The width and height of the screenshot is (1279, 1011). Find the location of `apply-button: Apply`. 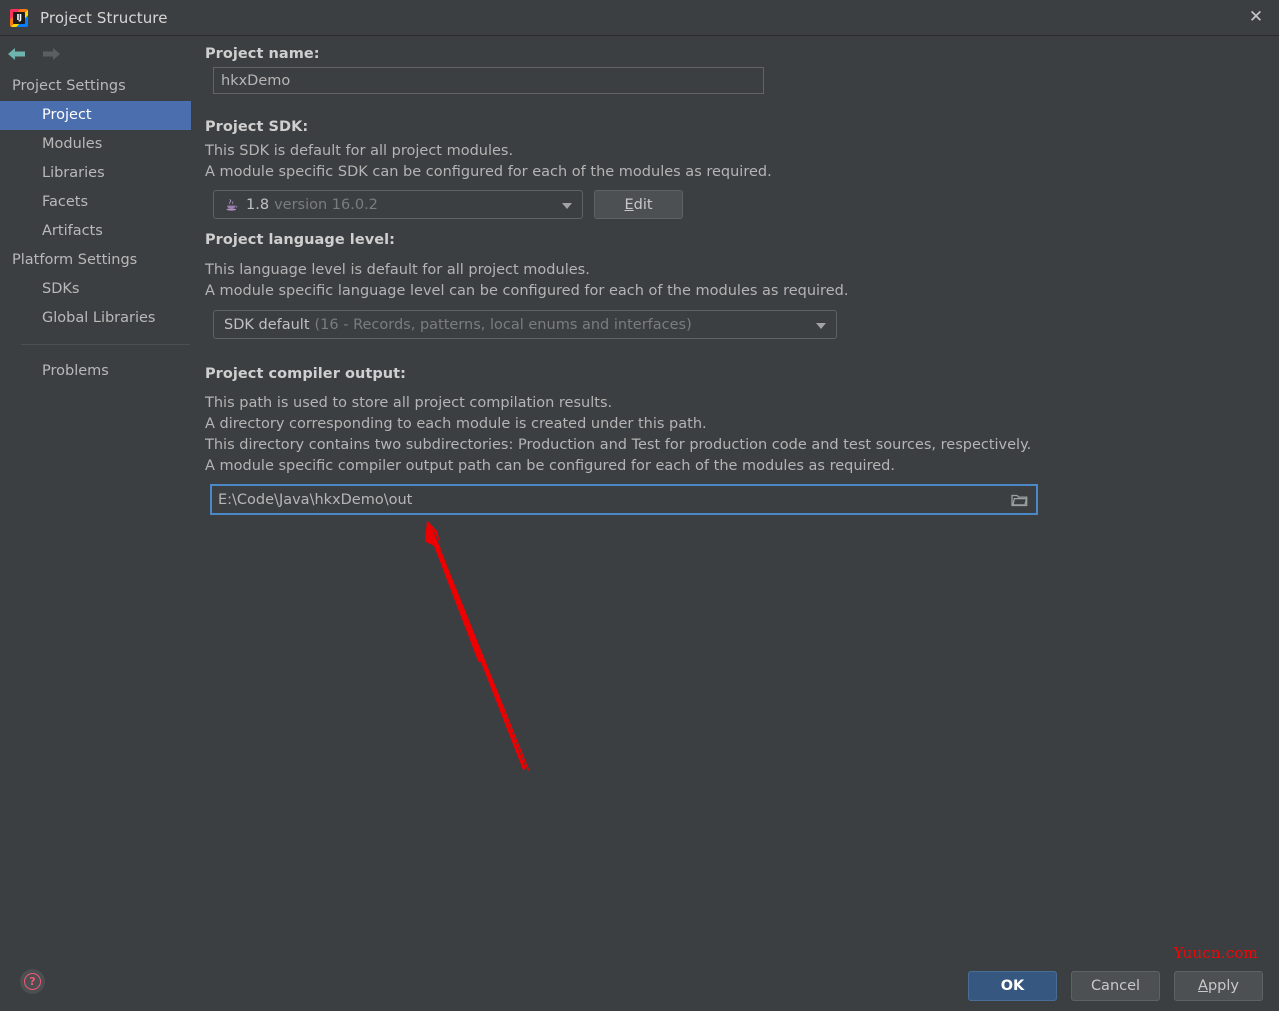

apply-button: Apply is located at coordinates (1218, 986).